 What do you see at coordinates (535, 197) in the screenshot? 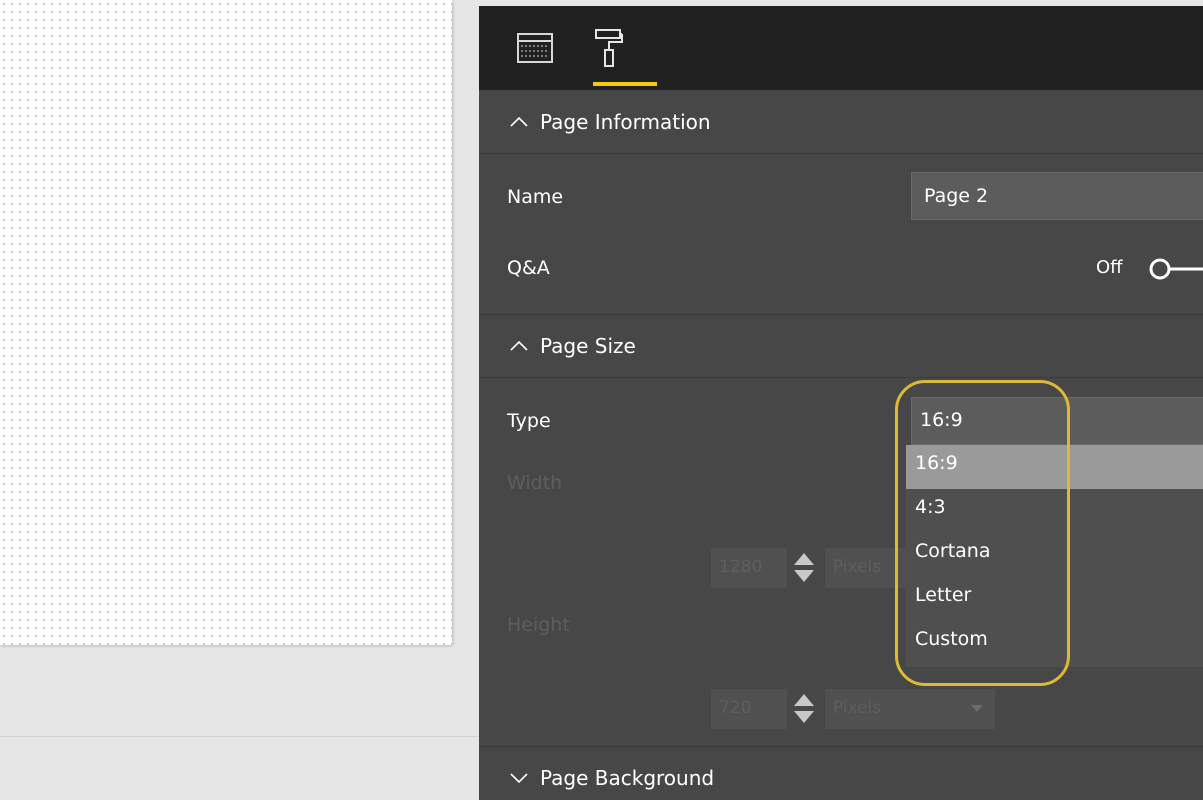
I see `name-label: Name` at bounding box center [535, 197].